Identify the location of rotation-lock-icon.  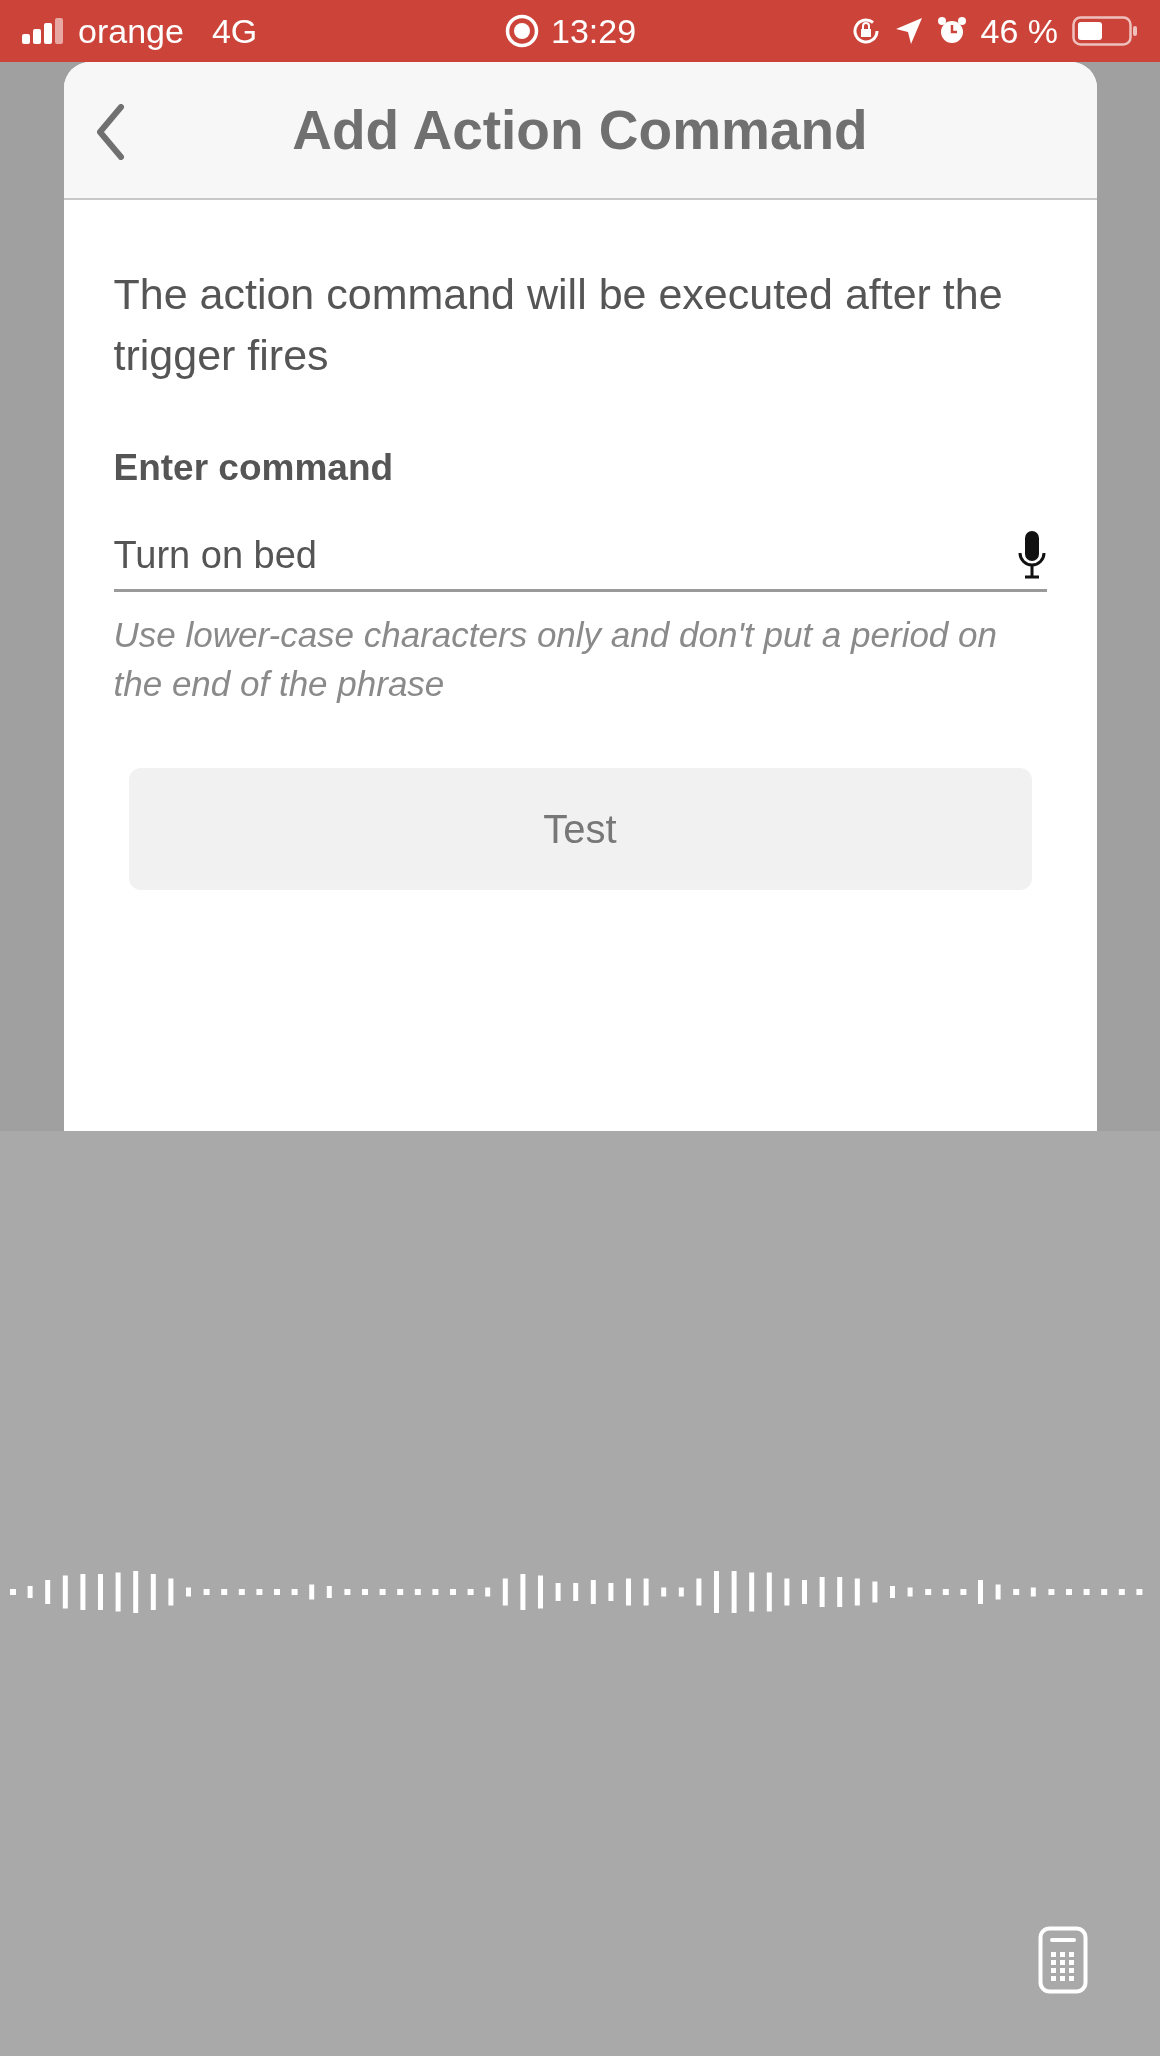
(865, 31).